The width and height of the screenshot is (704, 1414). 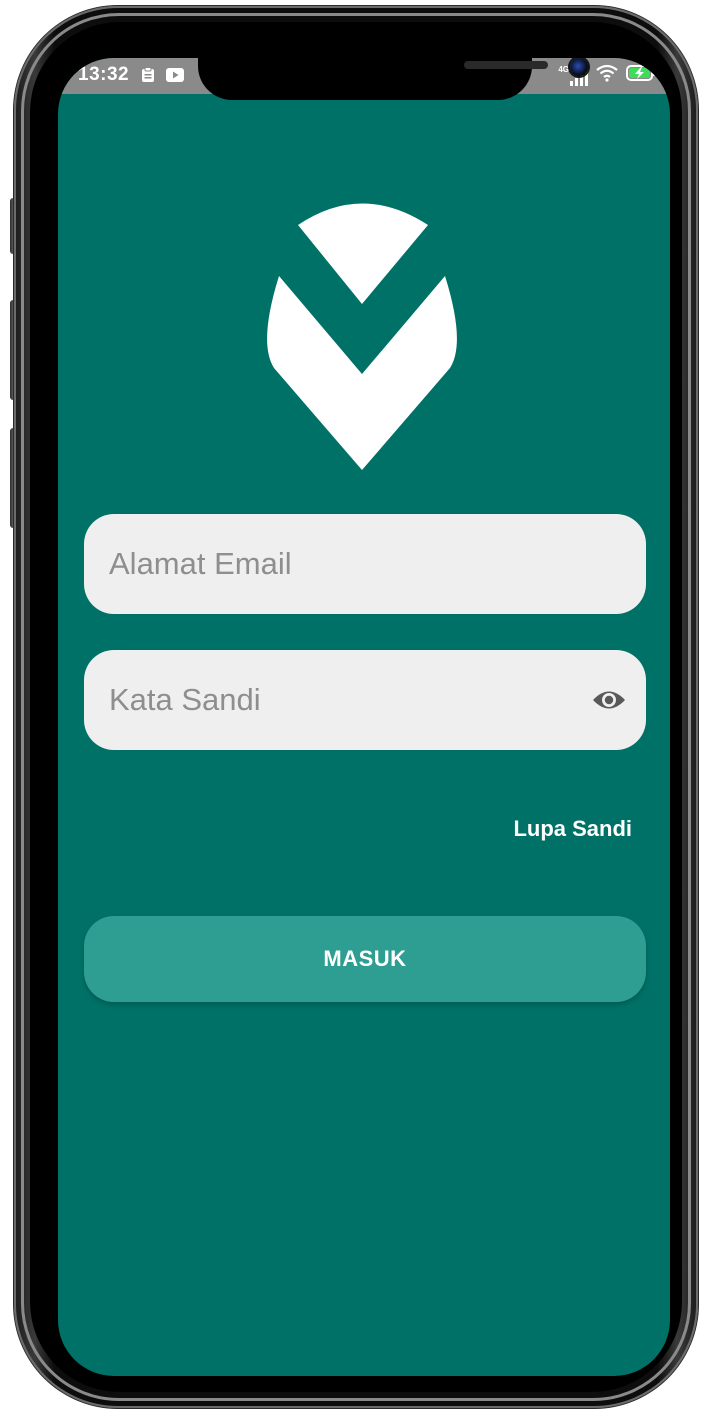 What do you see at coordinates (175, 75) in the screenshot?
I see `youtube-icon` at bounding box center [175, 75].